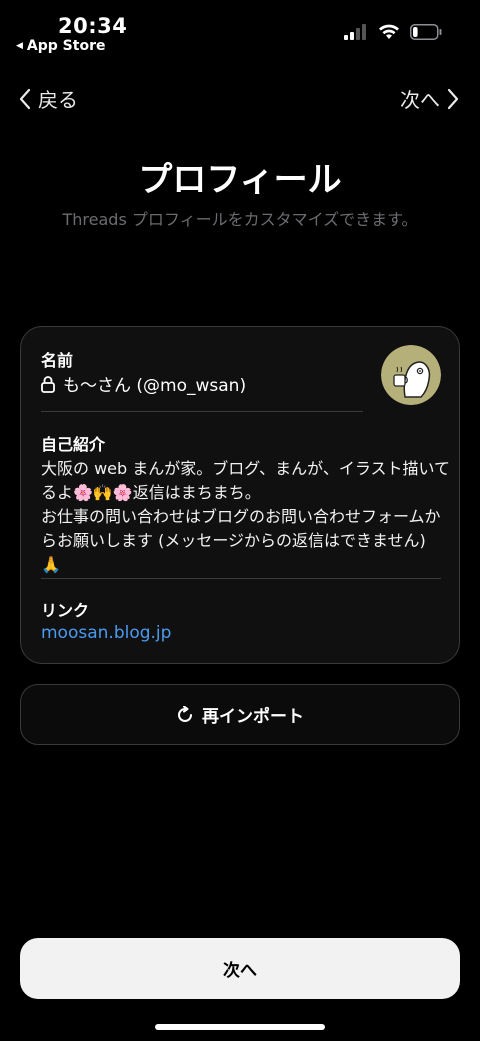 This screenshot has width=480, height=1041. I want to click on signal-icon, so click(355, 32).